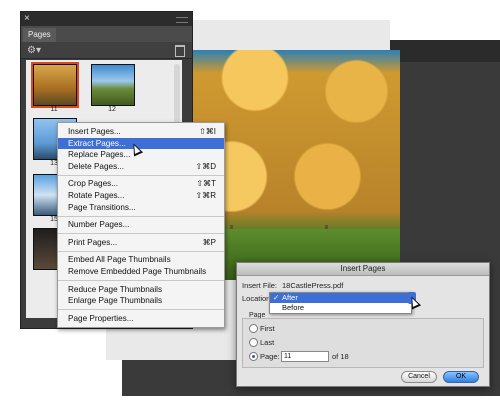 This screenshot has height=408, width=500. Describe the element at coordinates (180, 51) in the screenshot. I see `trash-icon` at that location.